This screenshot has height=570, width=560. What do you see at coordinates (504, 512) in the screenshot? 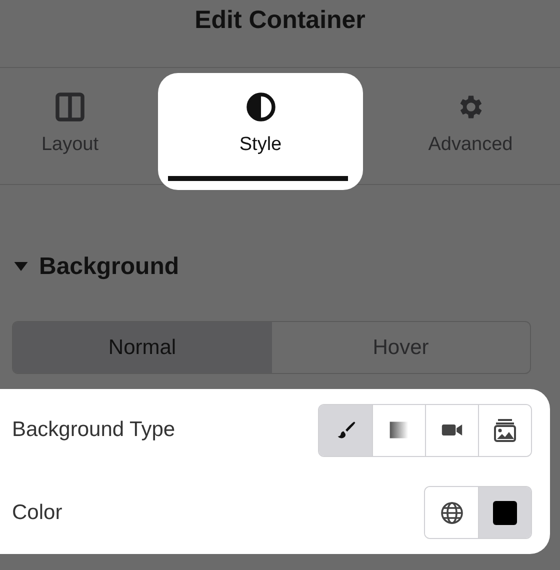
I see `color-swatch-button` at bounding box center [504, 512].